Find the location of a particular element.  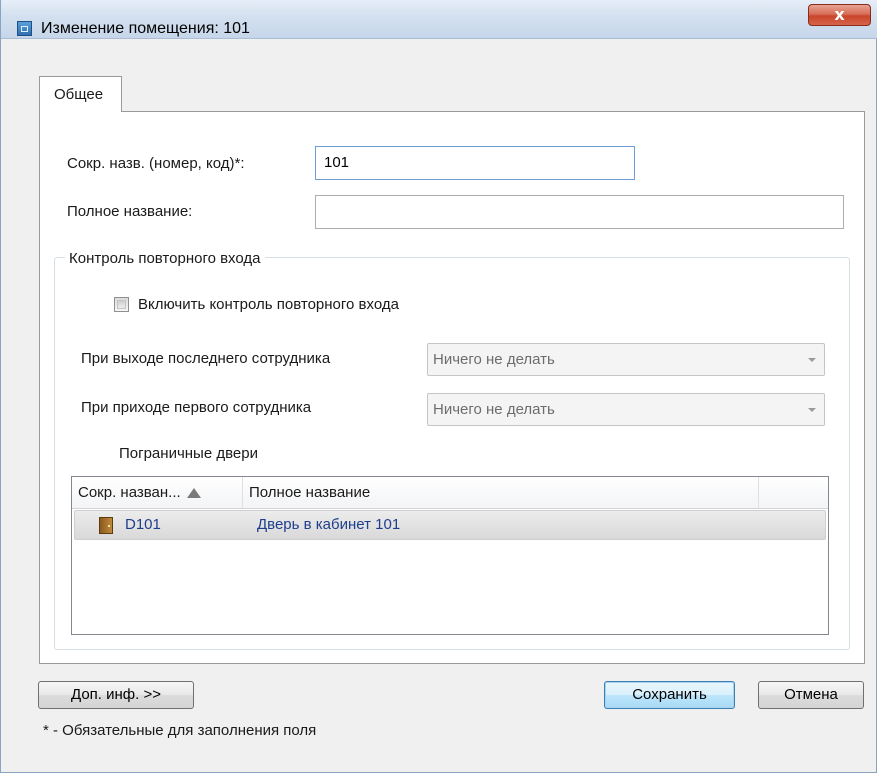

save-button: Сохранить is located at coordinates (669, 695).